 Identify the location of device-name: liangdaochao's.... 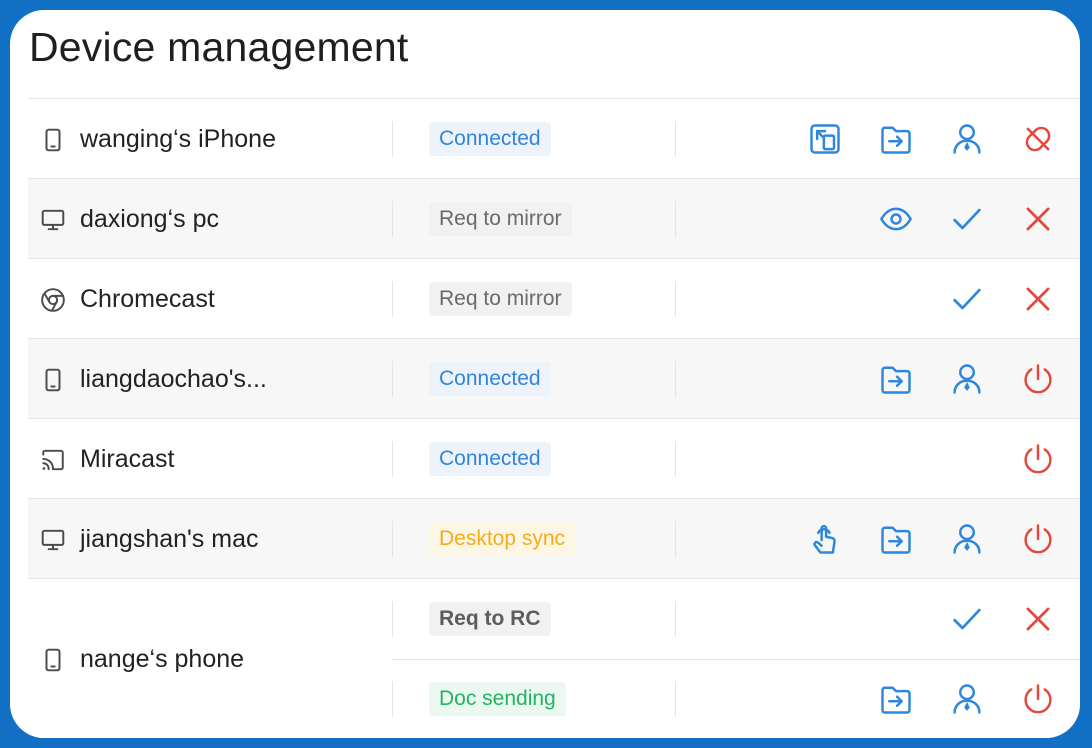
(173, 379).